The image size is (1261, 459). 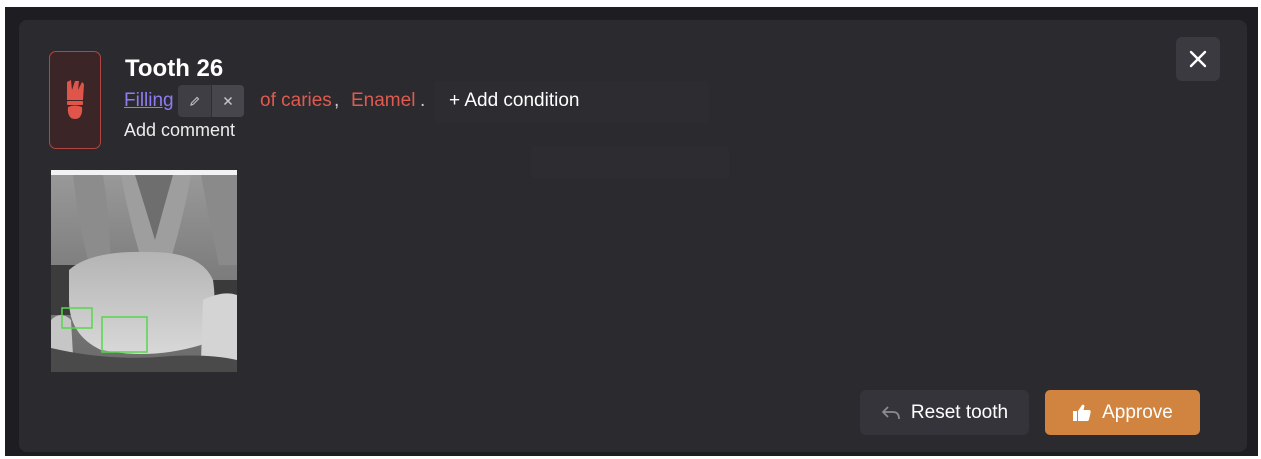 What do you see at coordinates (1082, 412) in the screenshot?
I see `thumbs-up-icon` at bounding box center [1082, 412].